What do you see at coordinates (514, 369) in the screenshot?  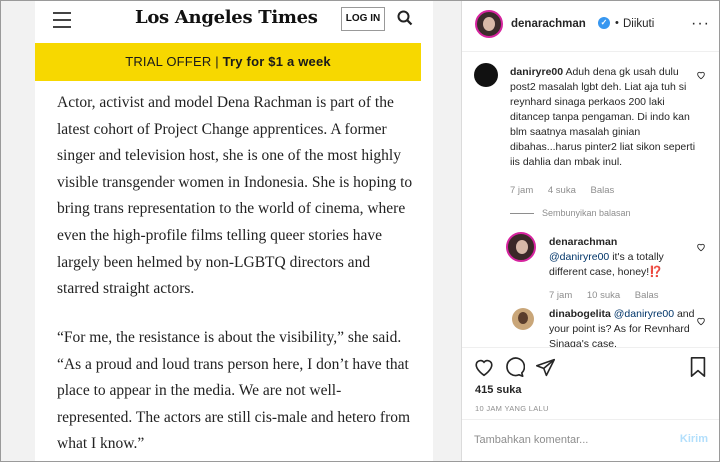 I see `comment-bubble-icon` at bounding box center [514, 369].